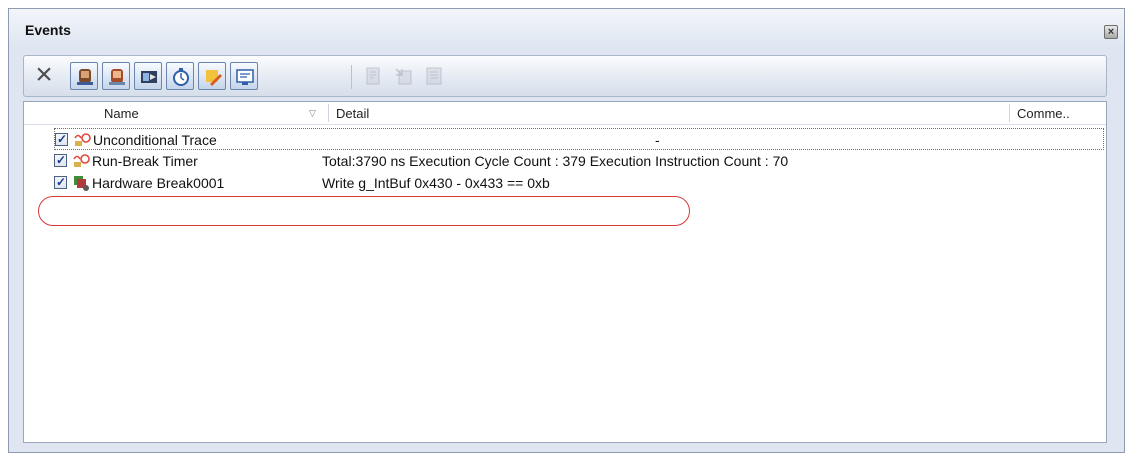 Image resolution: width=1133 pixels, height=459 pixels. I want to click on highlight-outline, so click(364, 211).